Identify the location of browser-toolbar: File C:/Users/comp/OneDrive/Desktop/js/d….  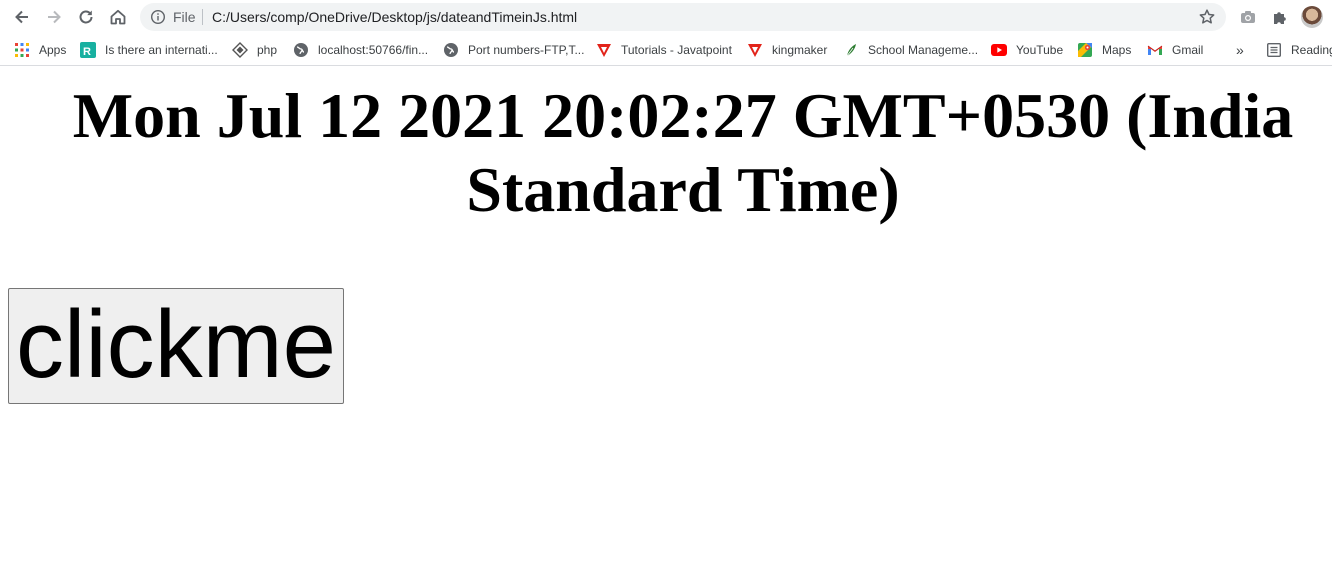
(666, 17).